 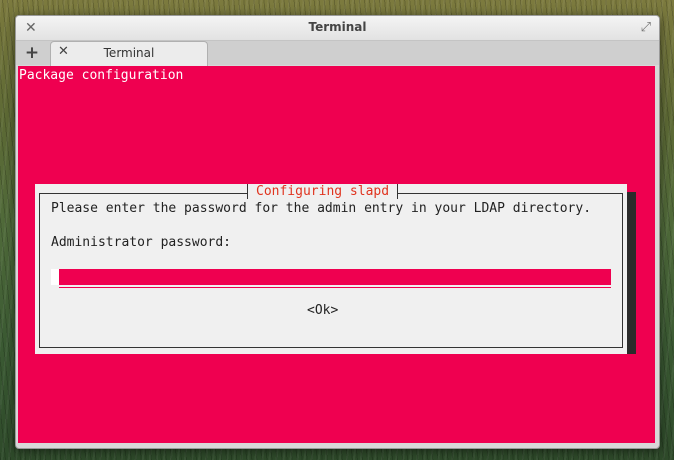 What do you see at coordinates (323, 191) in the screenshot?
I see `dialog-title: Configuring slapd` at bounding box center [323, 191].